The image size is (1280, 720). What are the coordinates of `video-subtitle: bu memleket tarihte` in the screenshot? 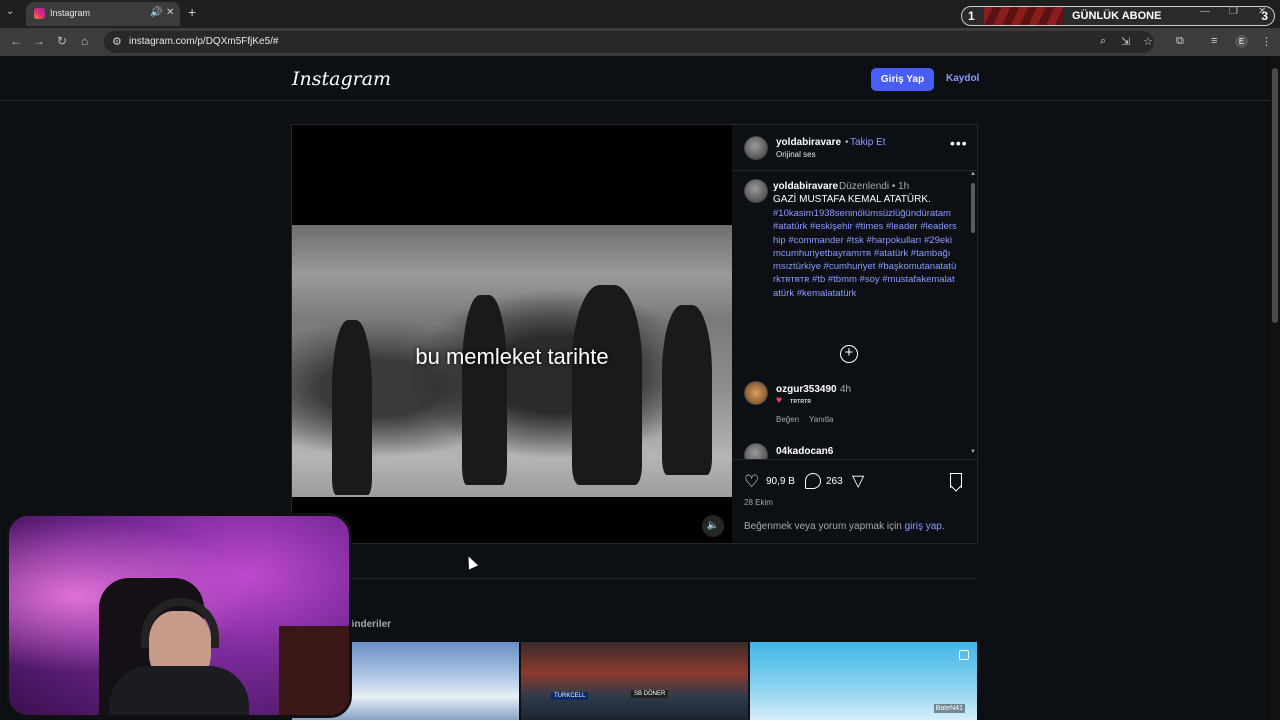 It's located at (512, 356).